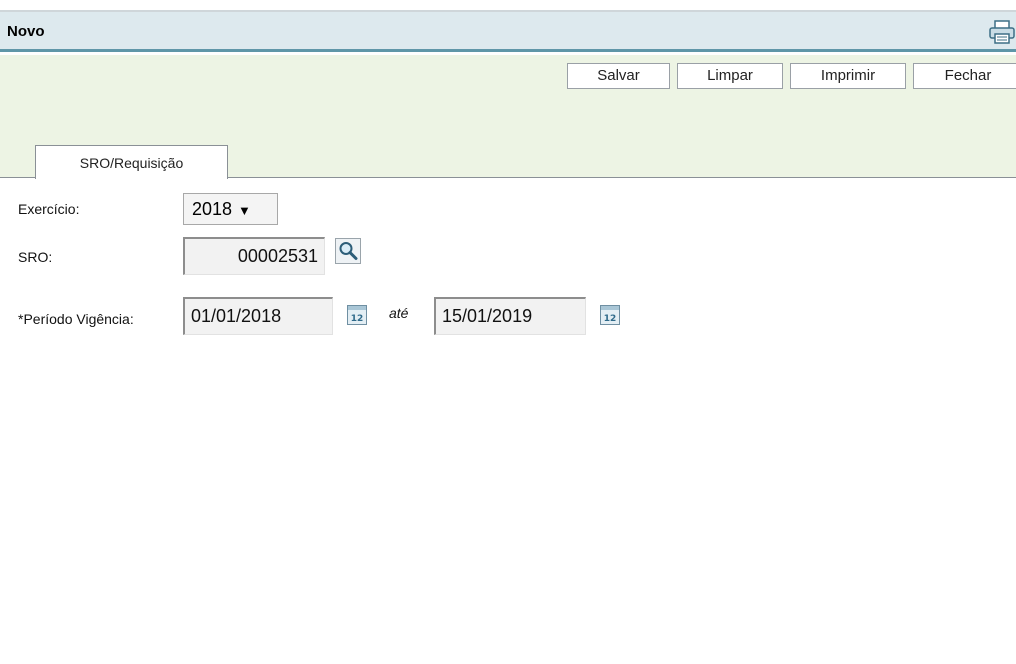 This screenshot has width=1016, height=664. What do you see at coordinates (212, 209) in the screenshot?
I see `exercicio-value: 2018` at bounding box center [212, 209].